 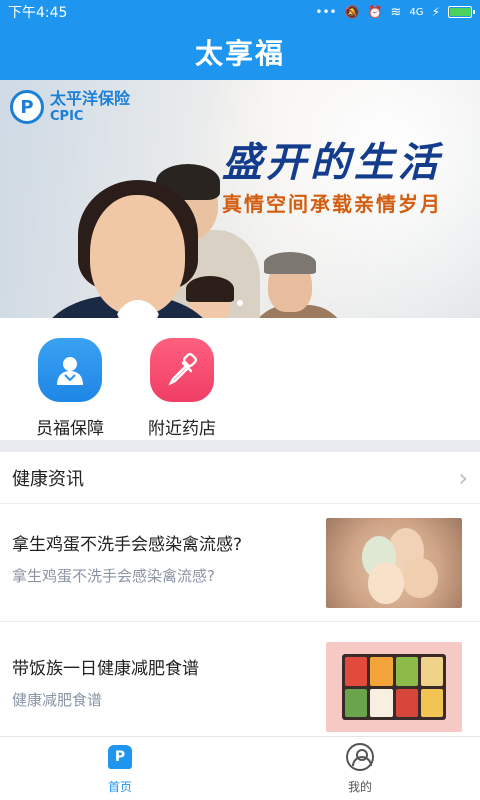 What do you see at coordinates (182, 429) in the screenshot?
I see `entry-nearby-pharmacy-label: 附近药店` at bounding box center [182, 429].